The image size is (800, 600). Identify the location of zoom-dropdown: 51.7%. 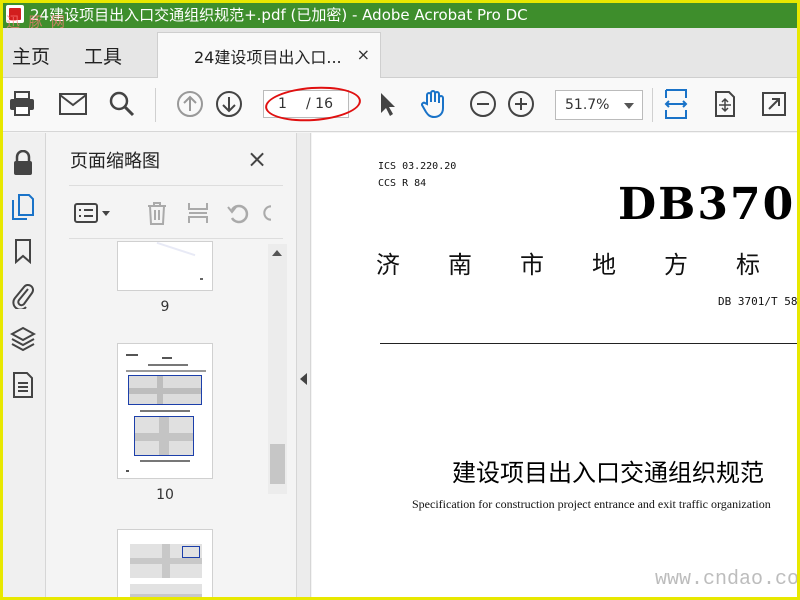
(599, 105).